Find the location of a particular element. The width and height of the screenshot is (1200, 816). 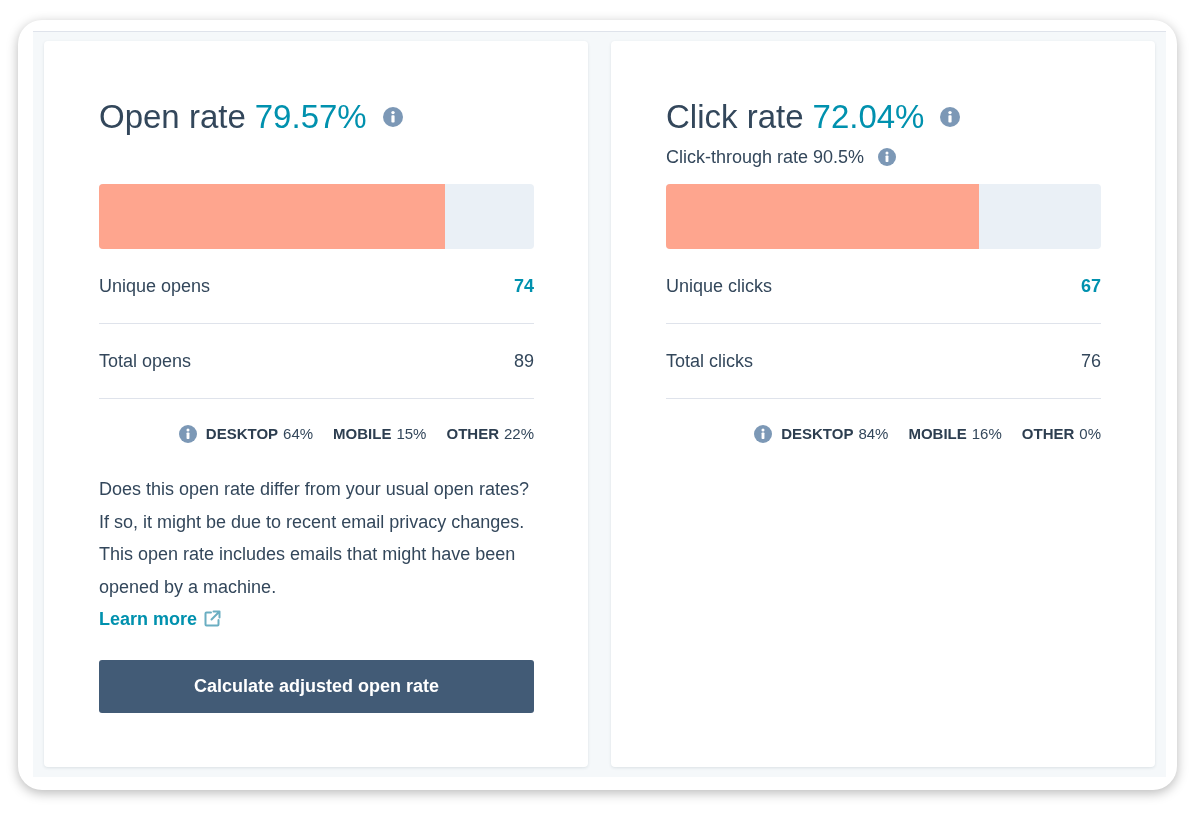

device-share: 16% is located at coordinates (986, 433).